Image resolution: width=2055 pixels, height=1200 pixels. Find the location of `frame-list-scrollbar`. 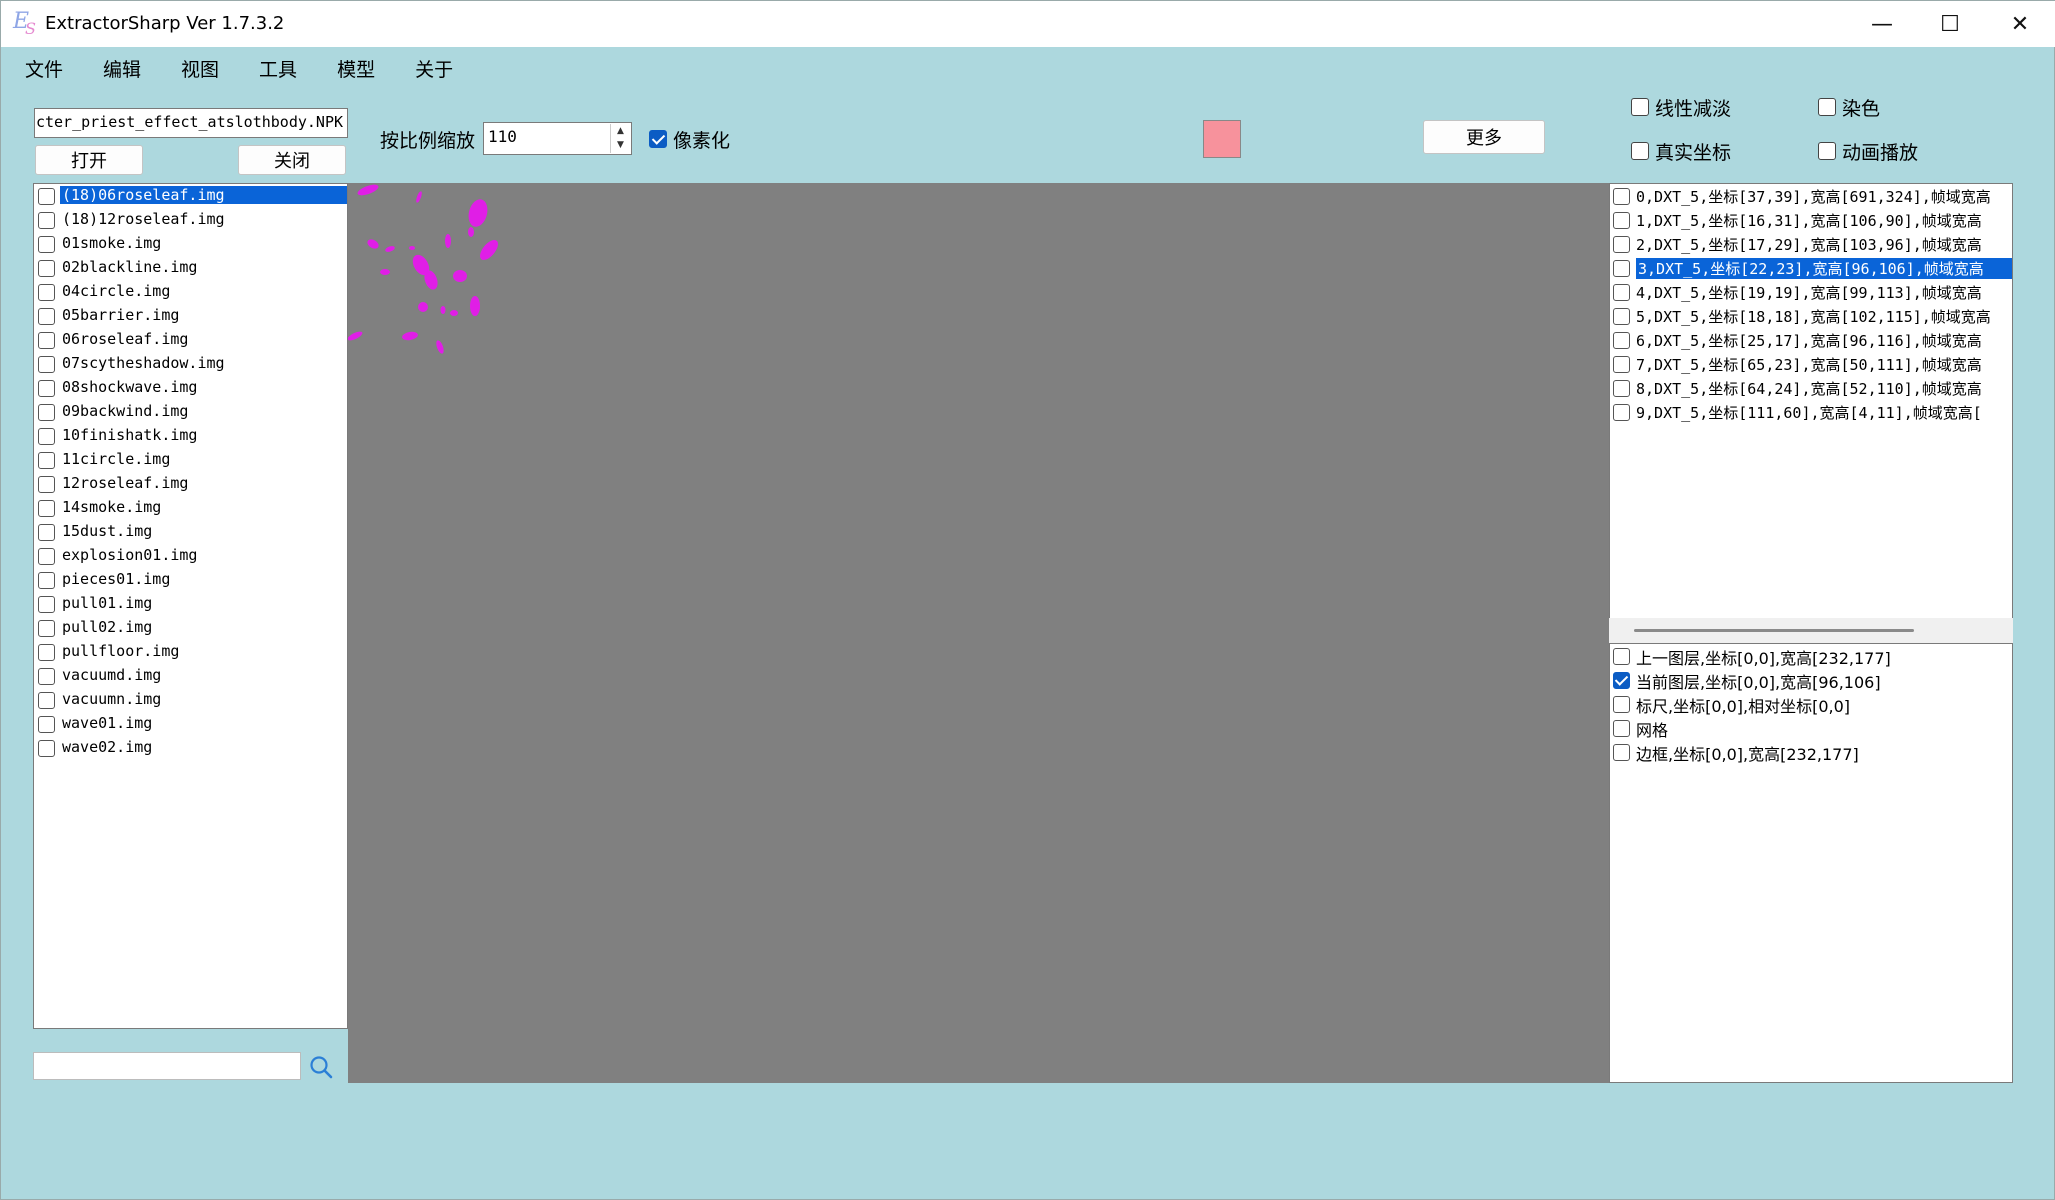

frame-list-scrollbar is located at coordinates (1811, 630).